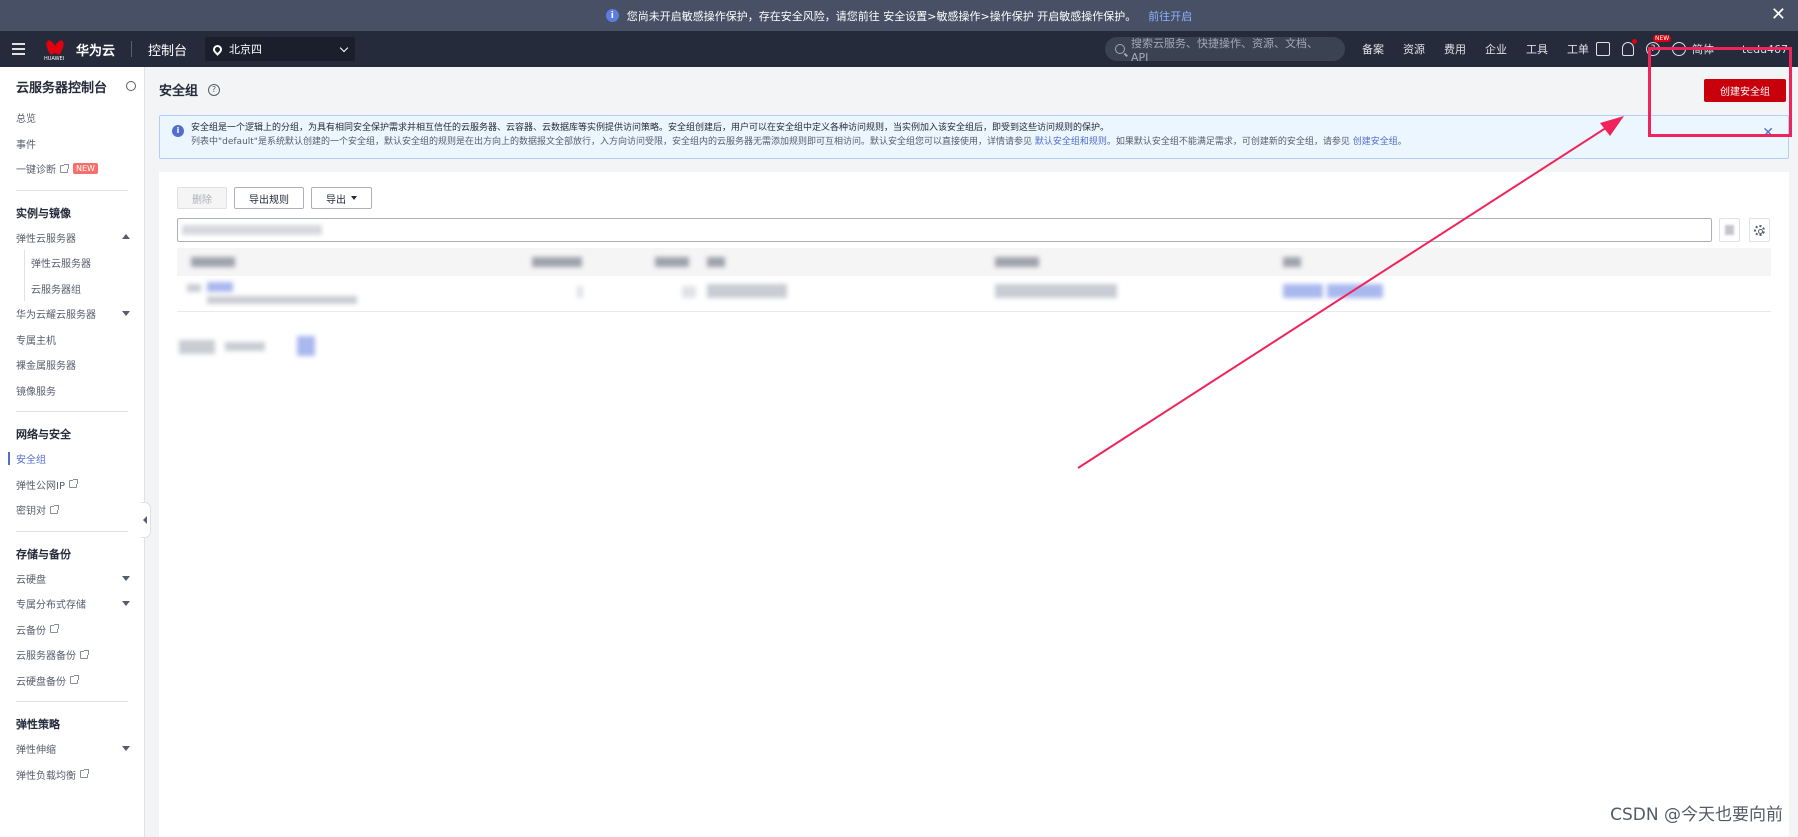 The image size is (1798, 837). What do you see at coordinates (245, 346) in the screenshot?
I see `page-size-selector` at bounding box center [245, 346].